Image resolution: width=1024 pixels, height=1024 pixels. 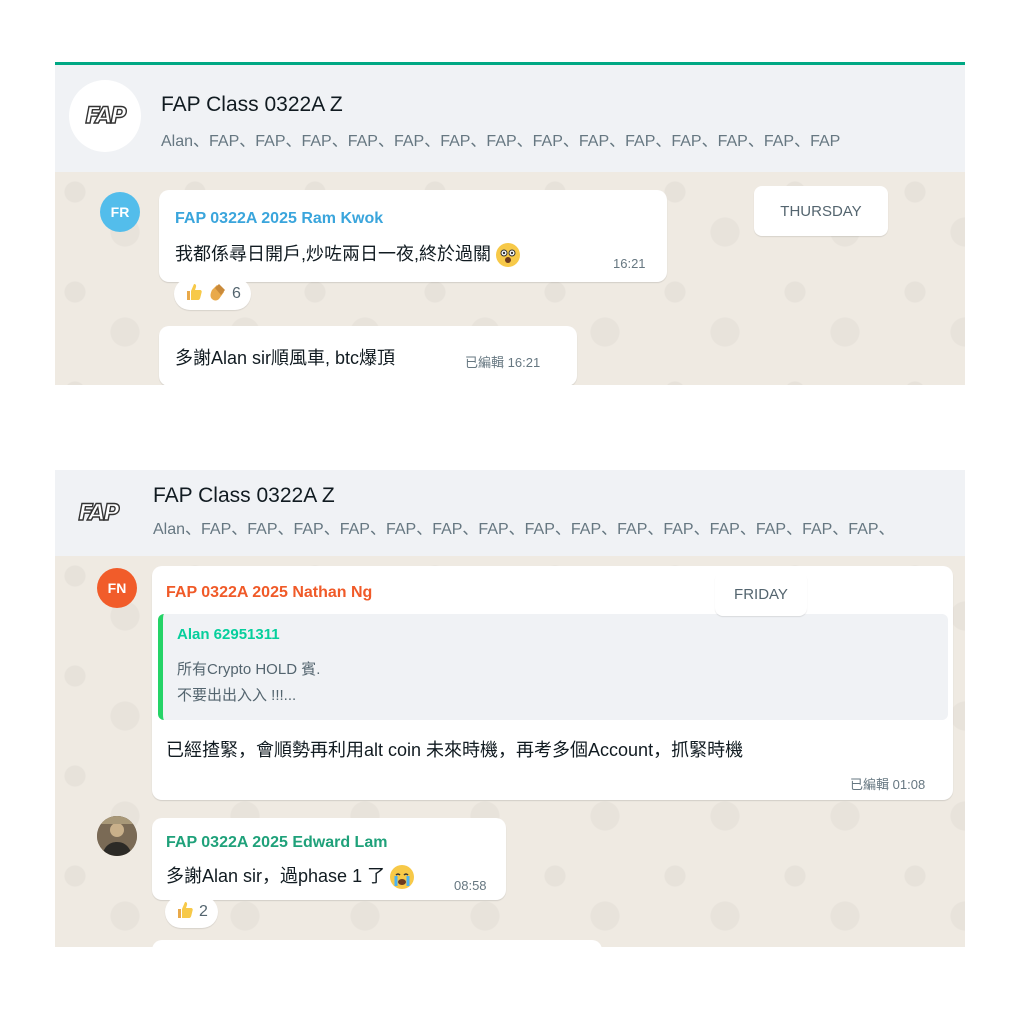 I want to click on sender-avatar-photo, so click(x=117, y=836).